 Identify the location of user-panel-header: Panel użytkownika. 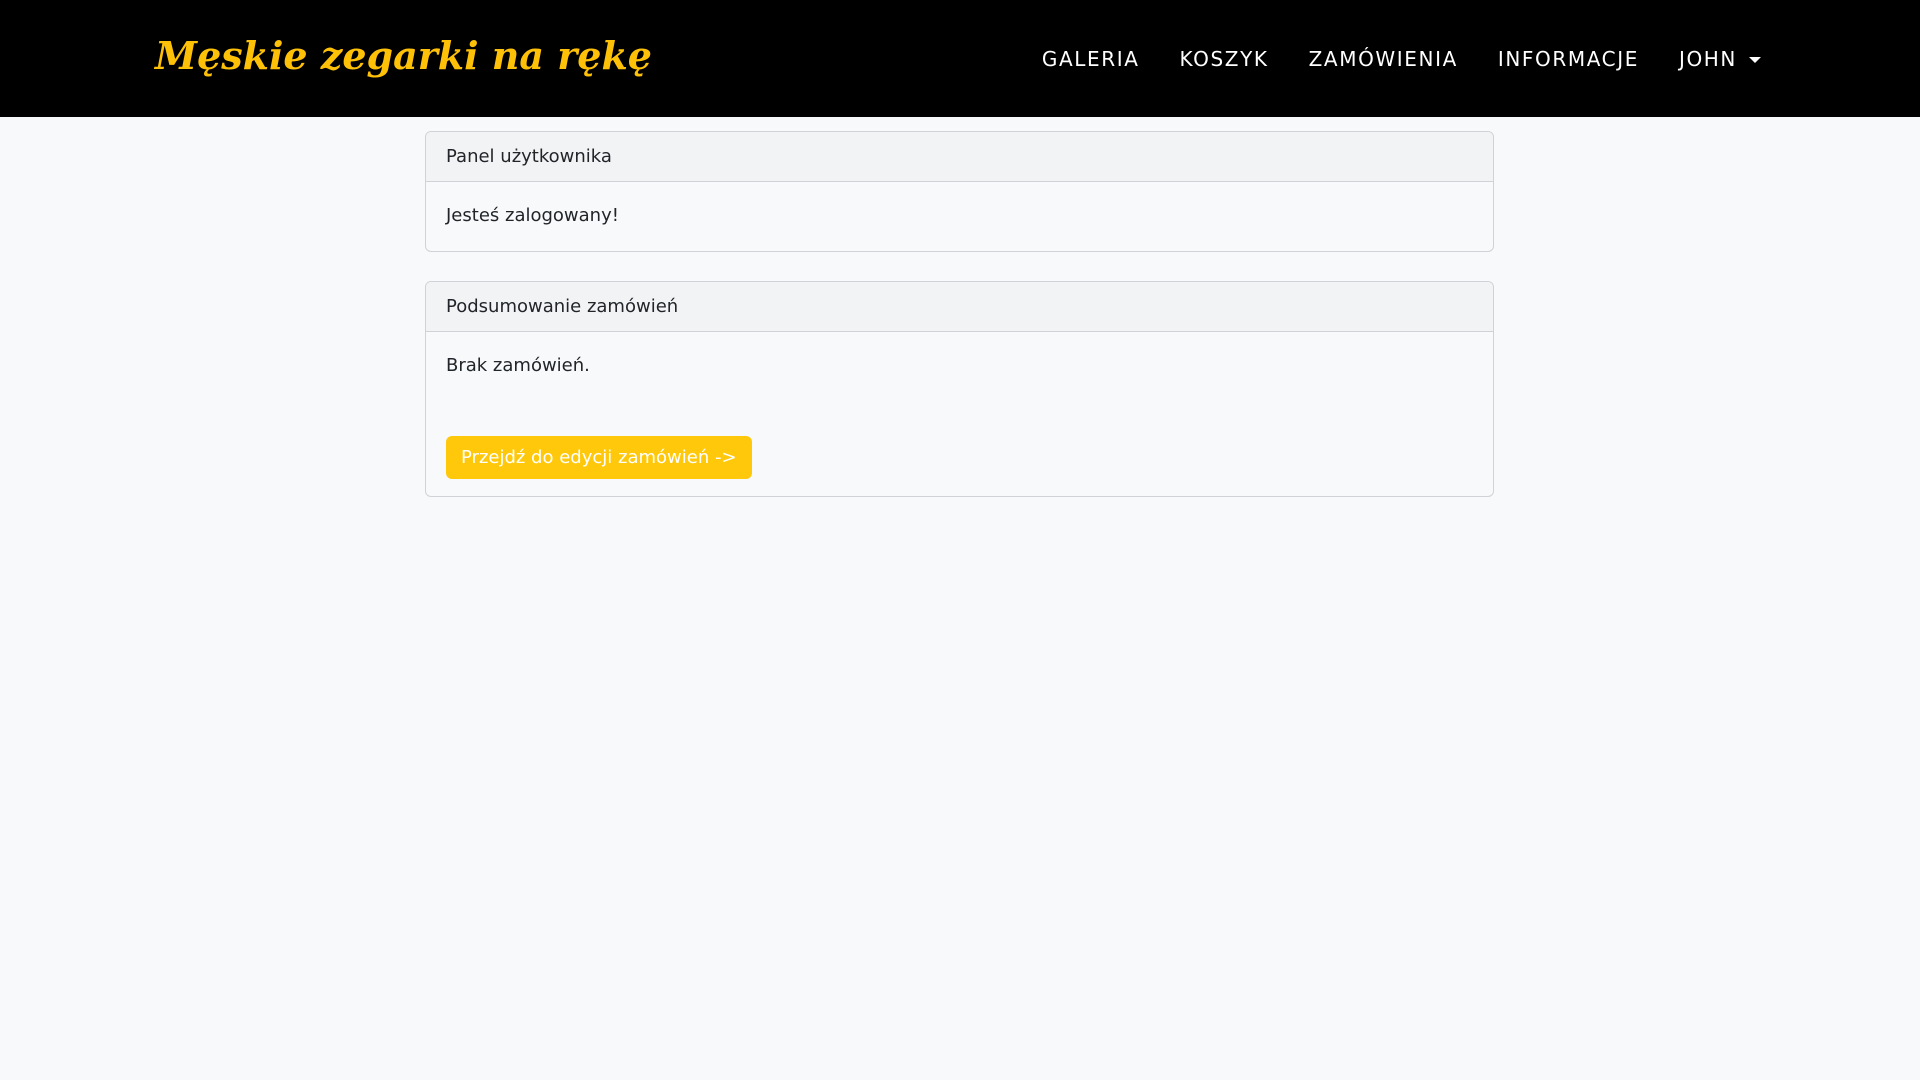
(959, 157).